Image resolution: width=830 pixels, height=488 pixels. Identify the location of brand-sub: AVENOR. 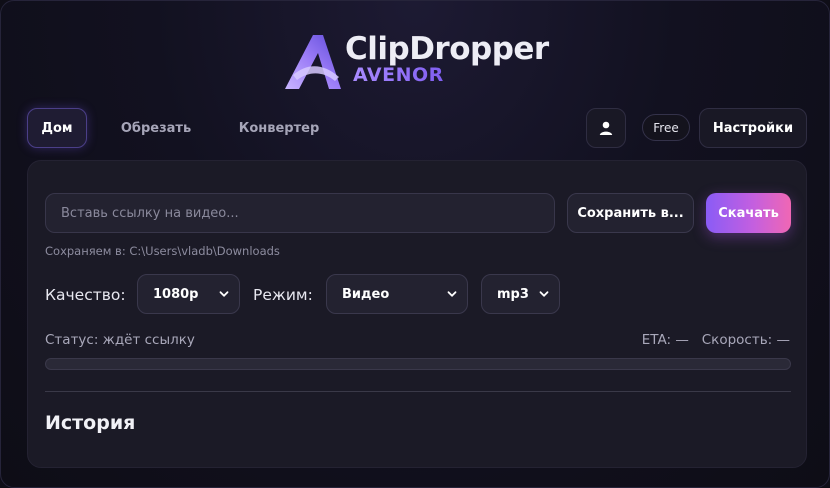
(398, 75).